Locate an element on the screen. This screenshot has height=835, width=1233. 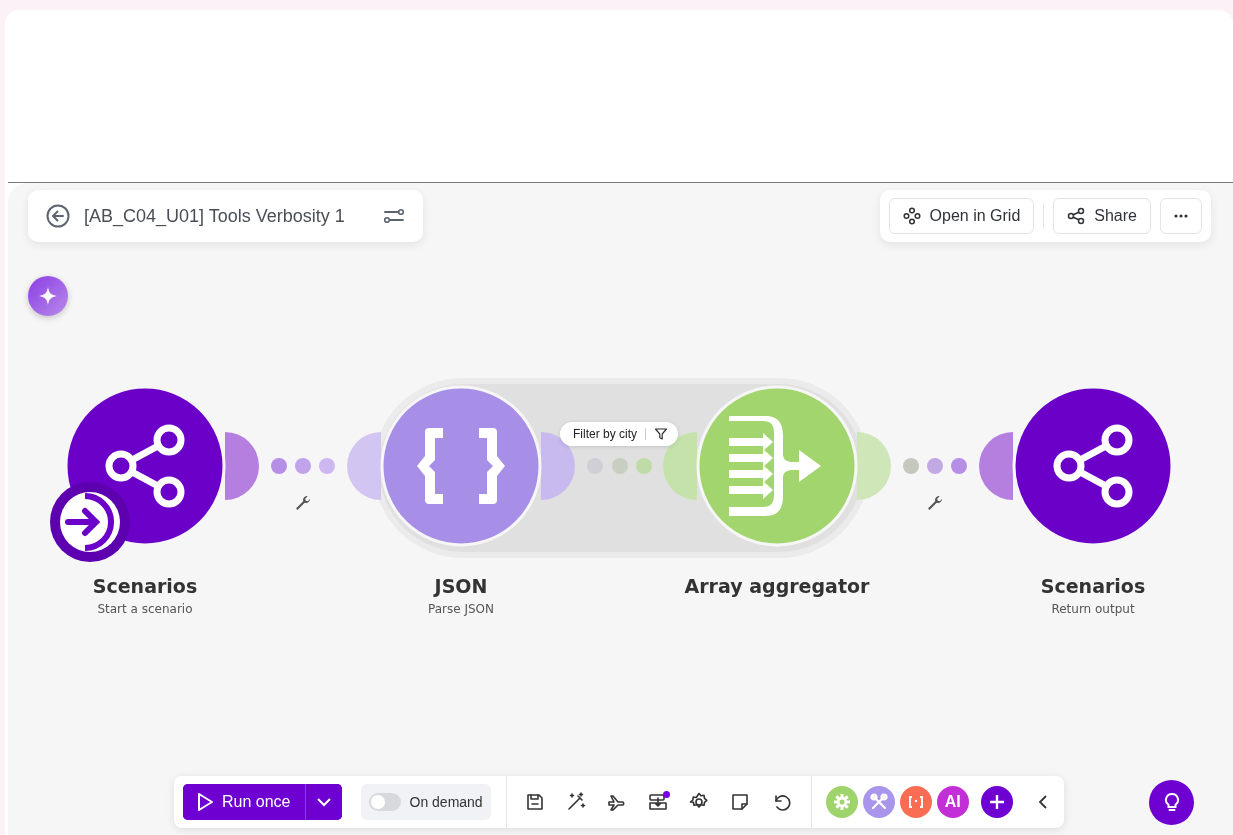
back-button is located at coordinates (58, 216).